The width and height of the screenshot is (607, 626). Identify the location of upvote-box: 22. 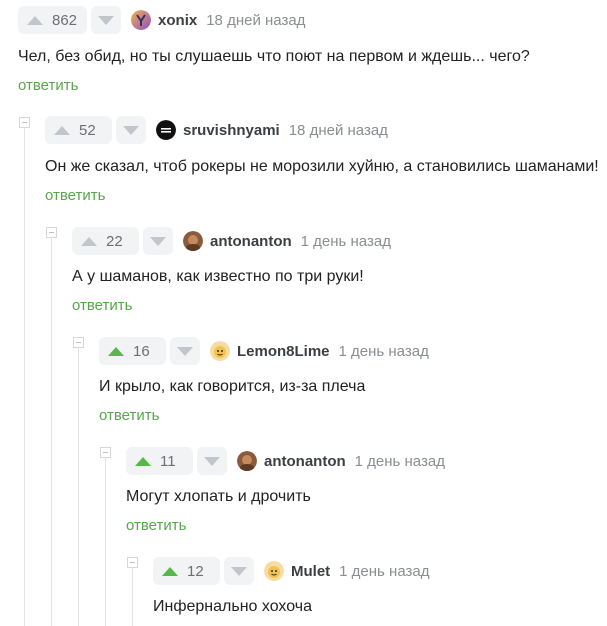
(105, 241).